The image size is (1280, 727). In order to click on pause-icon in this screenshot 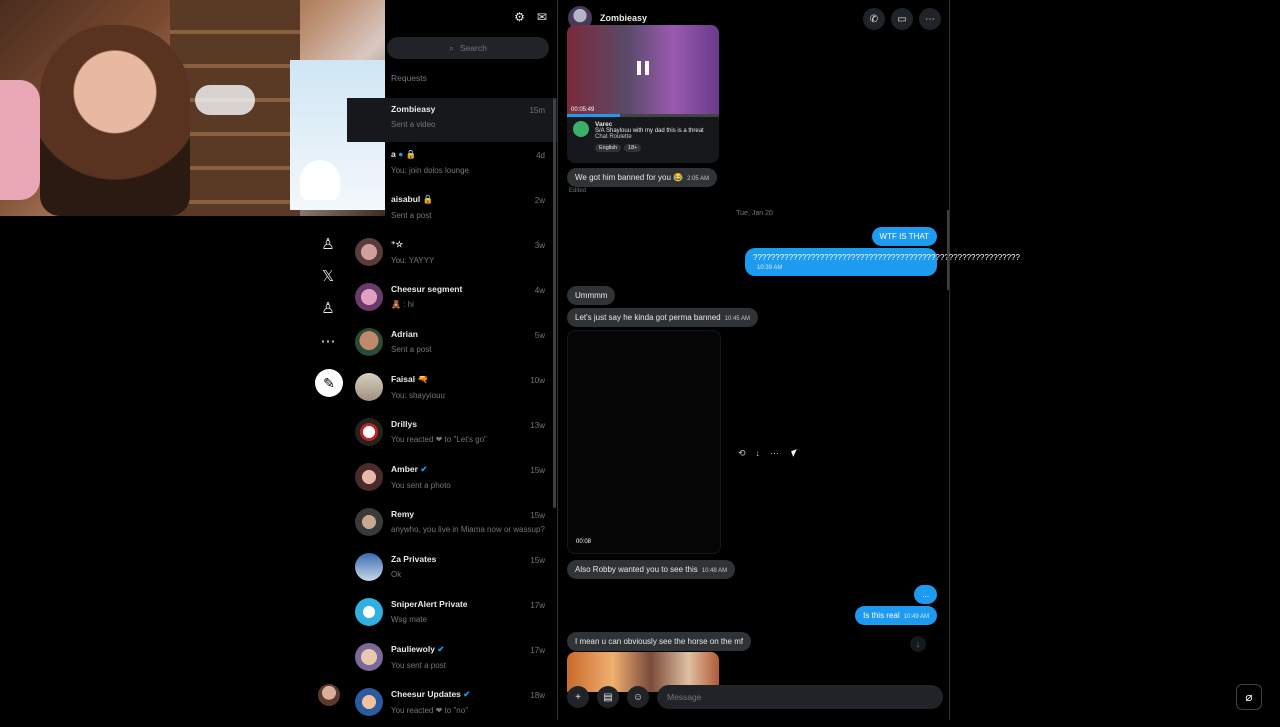, I will do `click(643, 68)`.